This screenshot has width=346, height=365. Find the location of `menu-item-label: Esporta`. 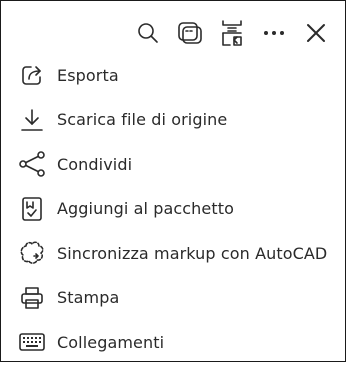

menu-item-label: Esporta is located at coordinates (88, 75).